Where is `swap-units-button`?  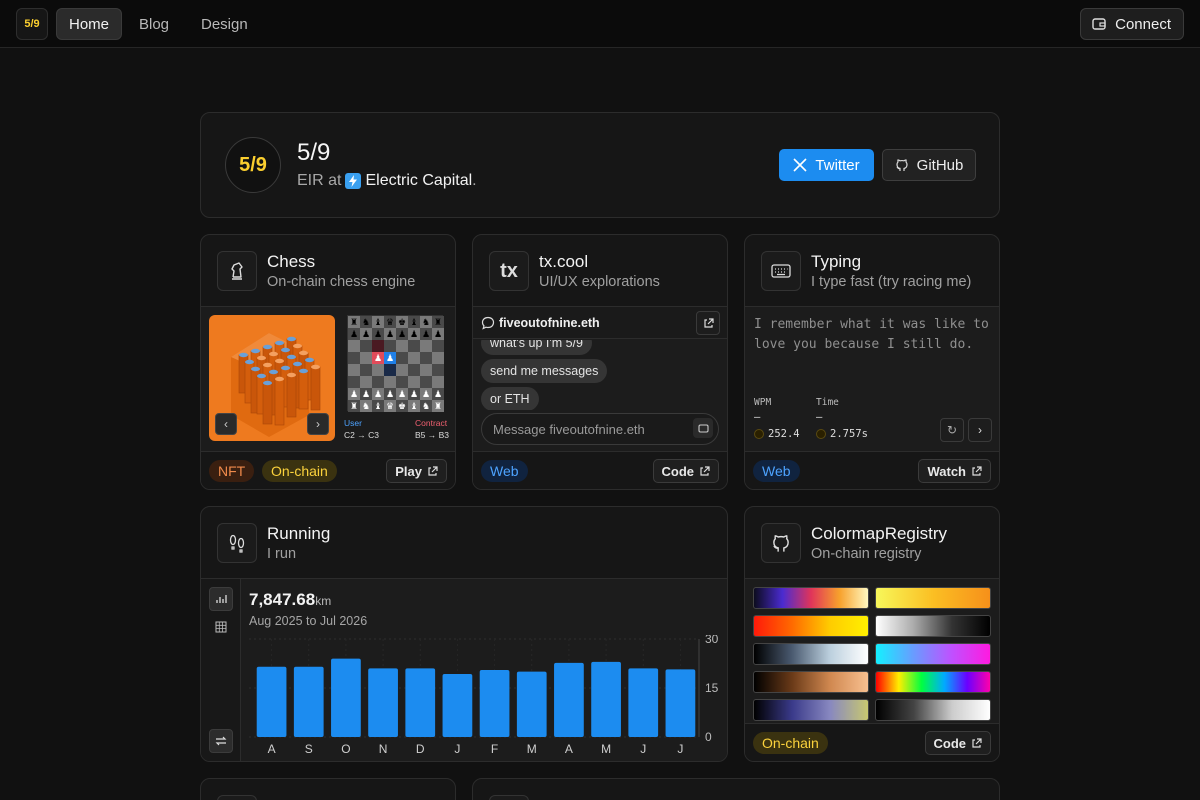
swap-units-button is located at coordinates (221, 741).